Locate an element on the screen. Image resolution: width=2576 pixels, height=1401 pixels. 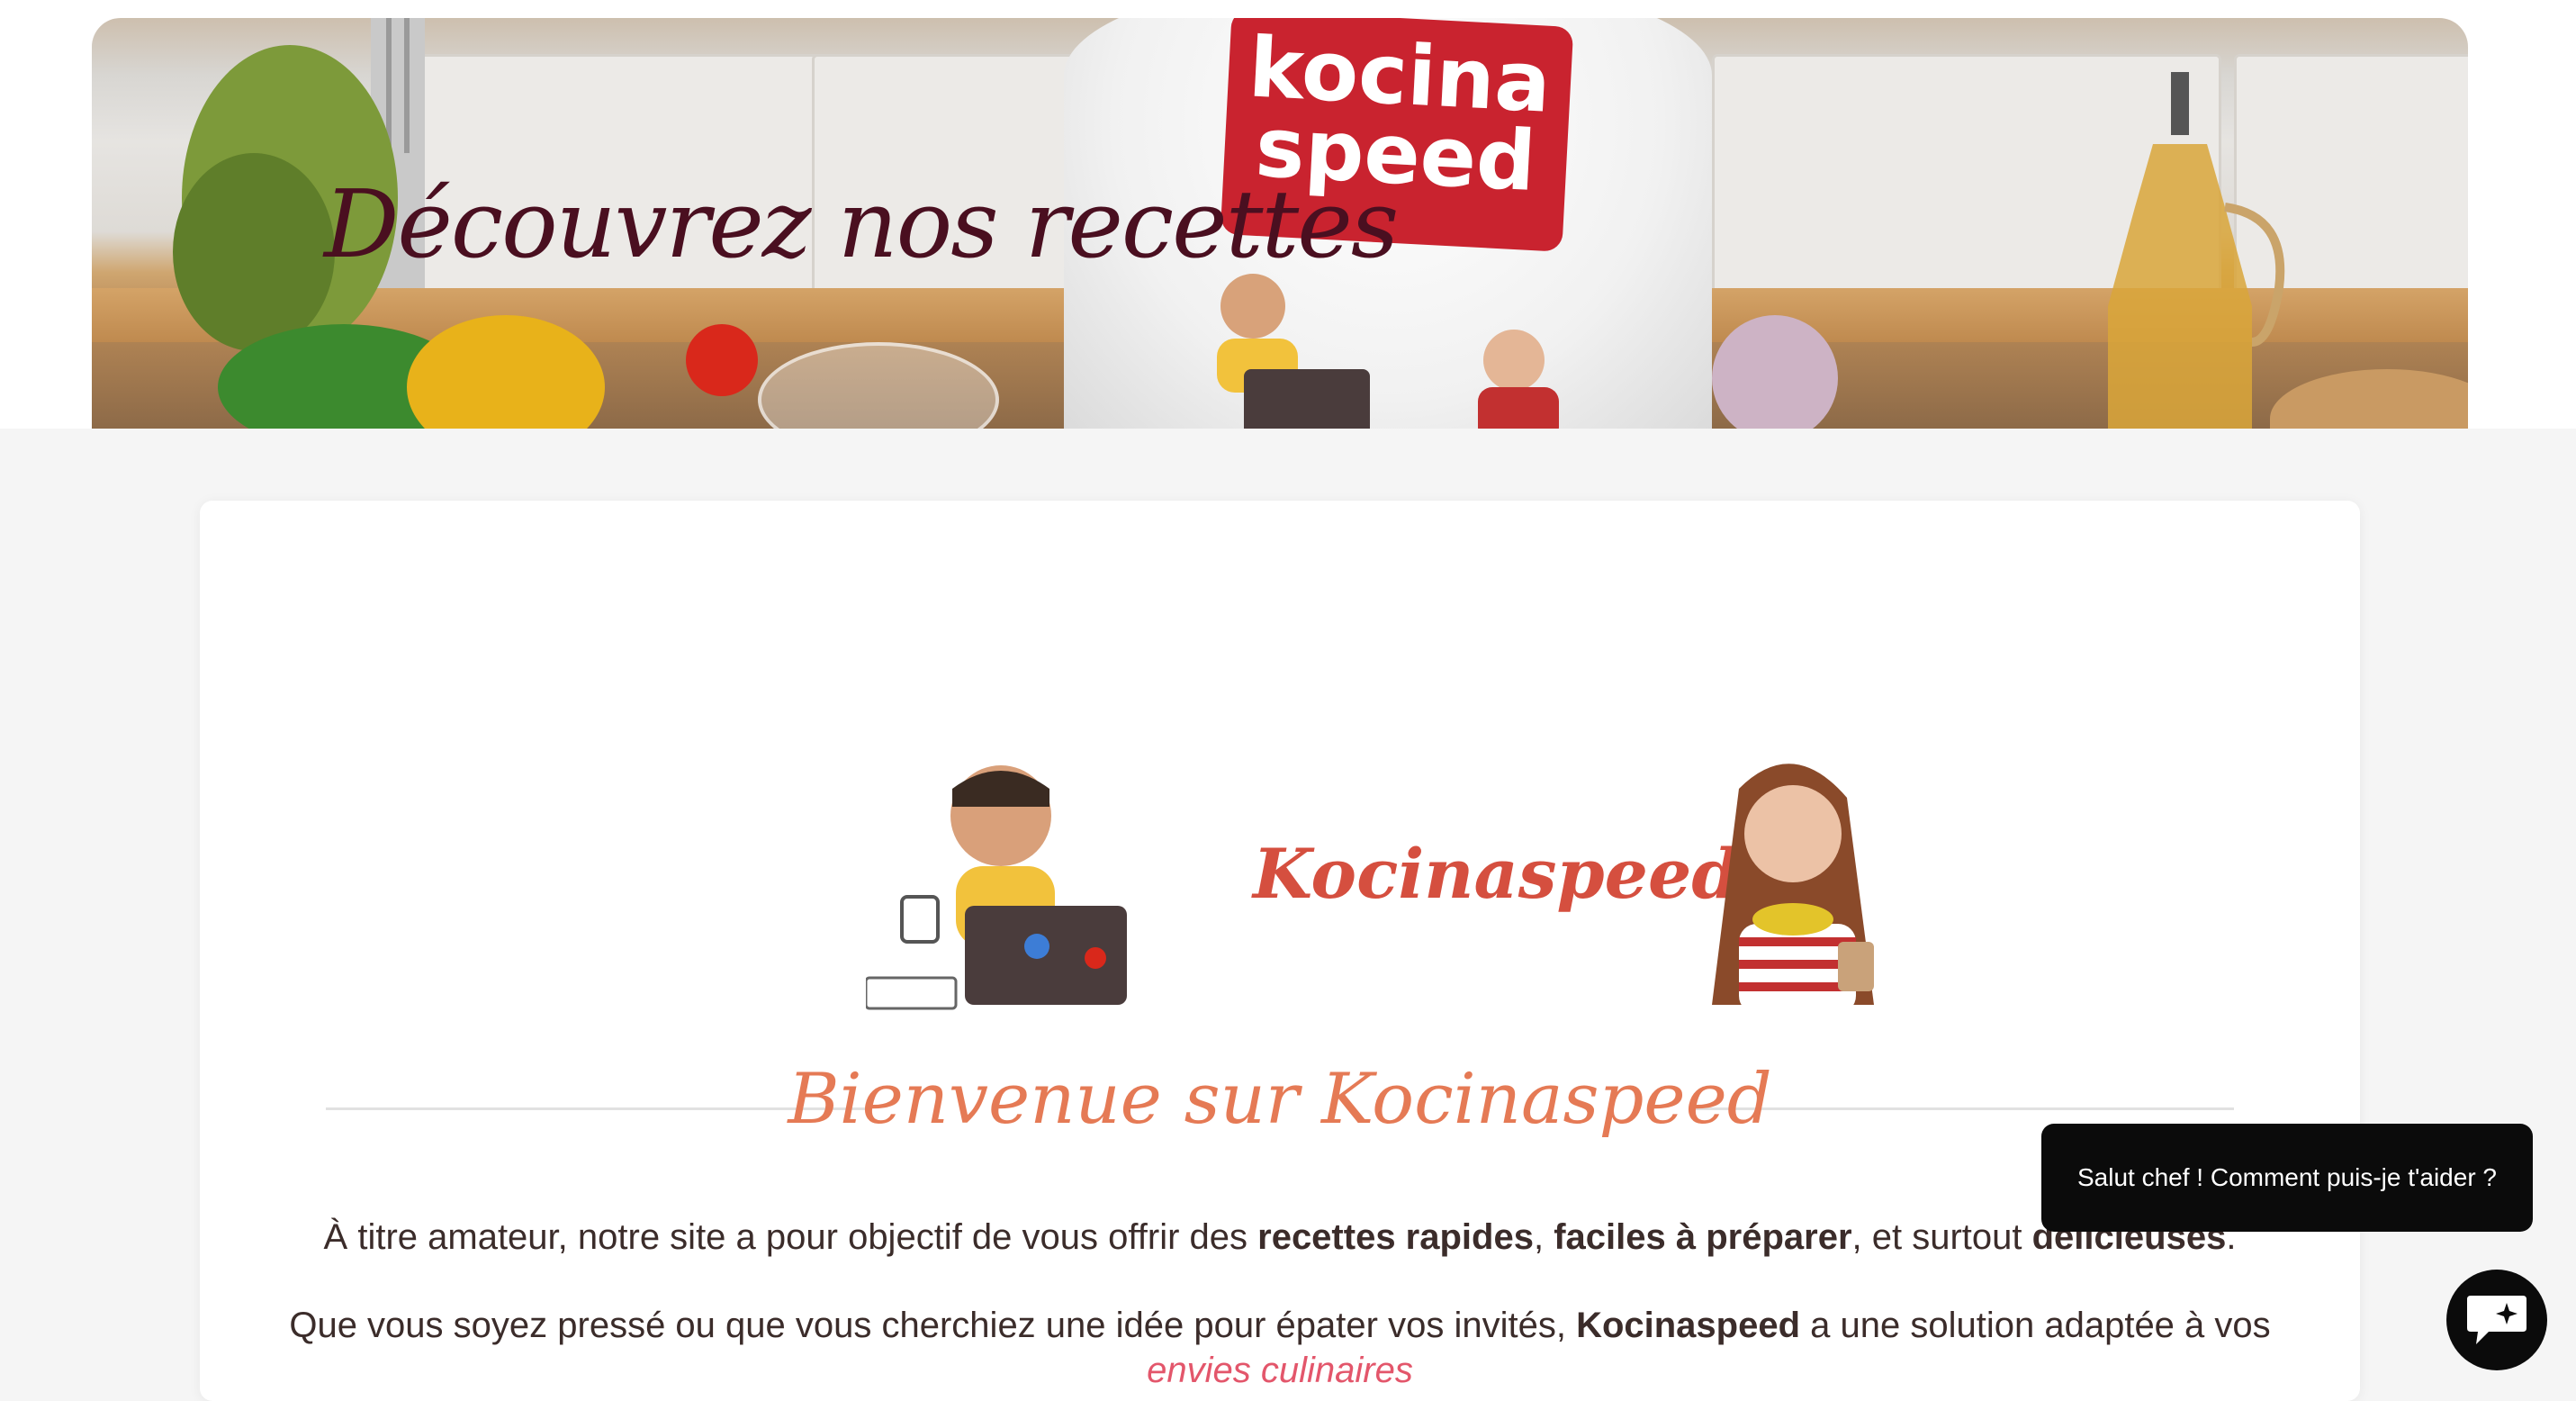
welcome-heading-row: Bienvenue sur Kocinaspeed is located at coordinates (1280, 1104).